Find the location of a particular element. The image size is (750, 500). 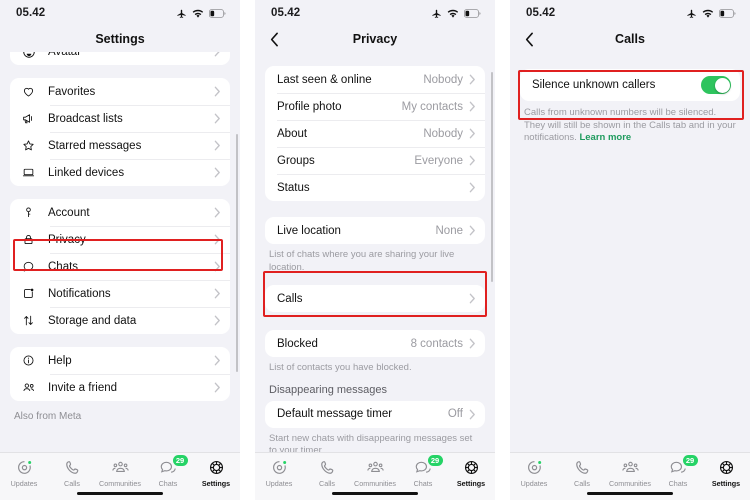

tab-label: Communities is located at coordinates (375, 483).